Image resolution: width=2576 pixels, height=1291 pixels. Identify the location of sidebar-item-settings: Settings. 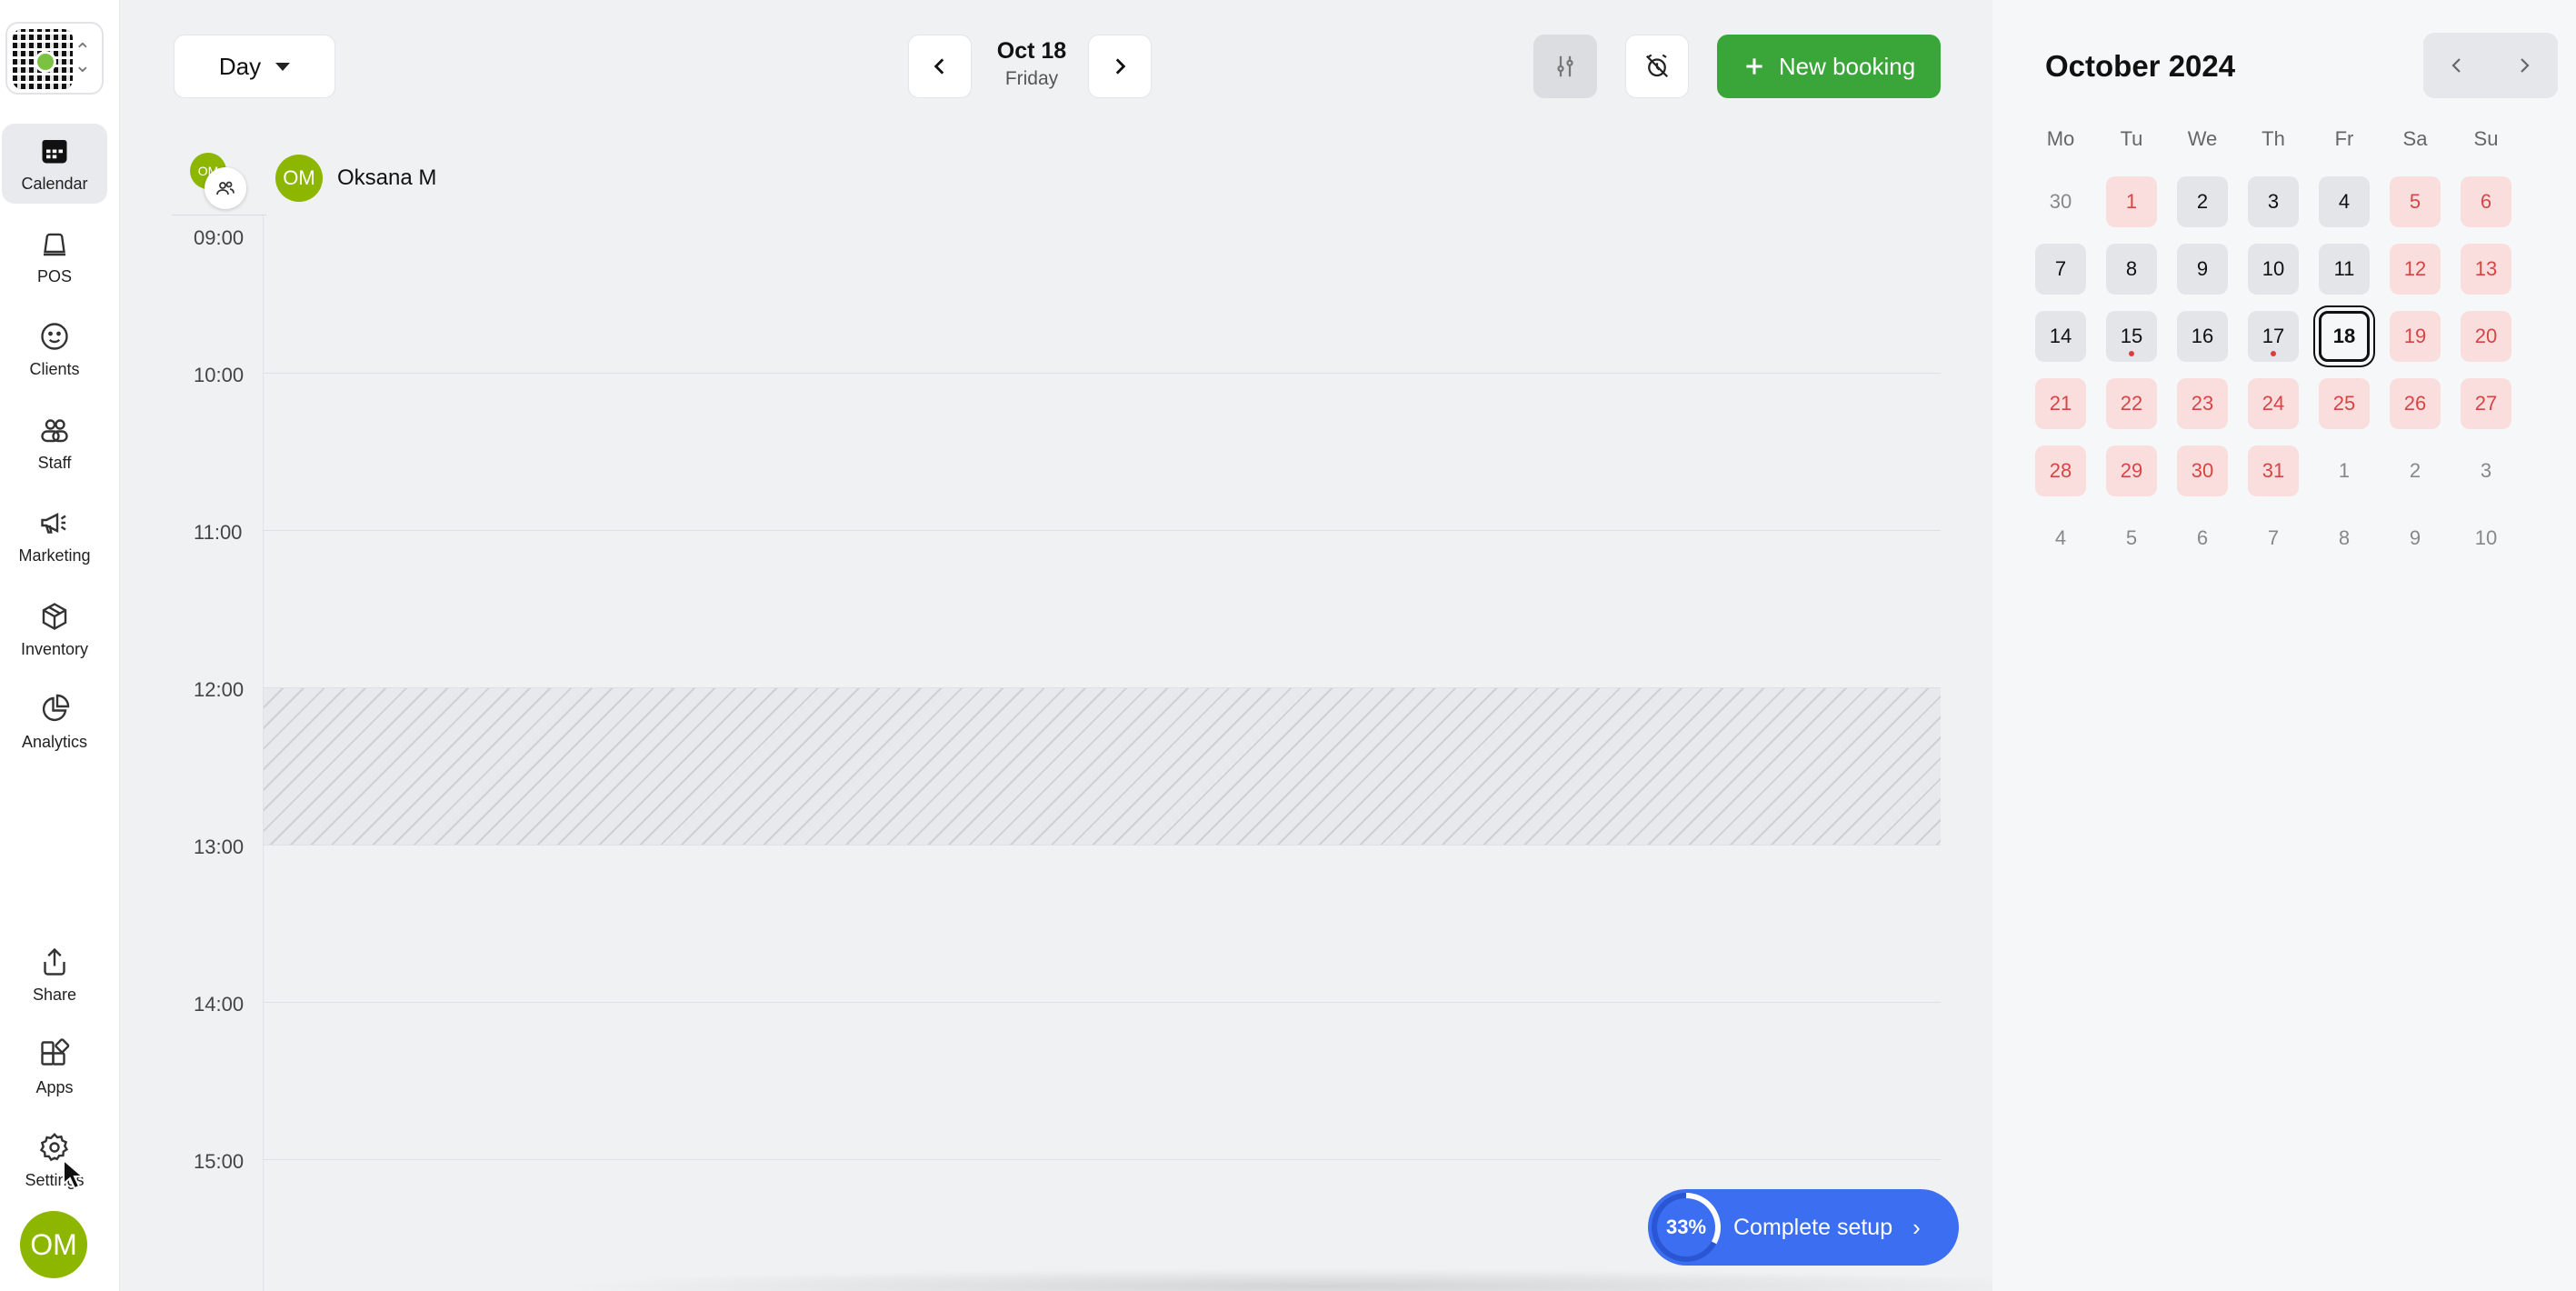
(54, 1160).